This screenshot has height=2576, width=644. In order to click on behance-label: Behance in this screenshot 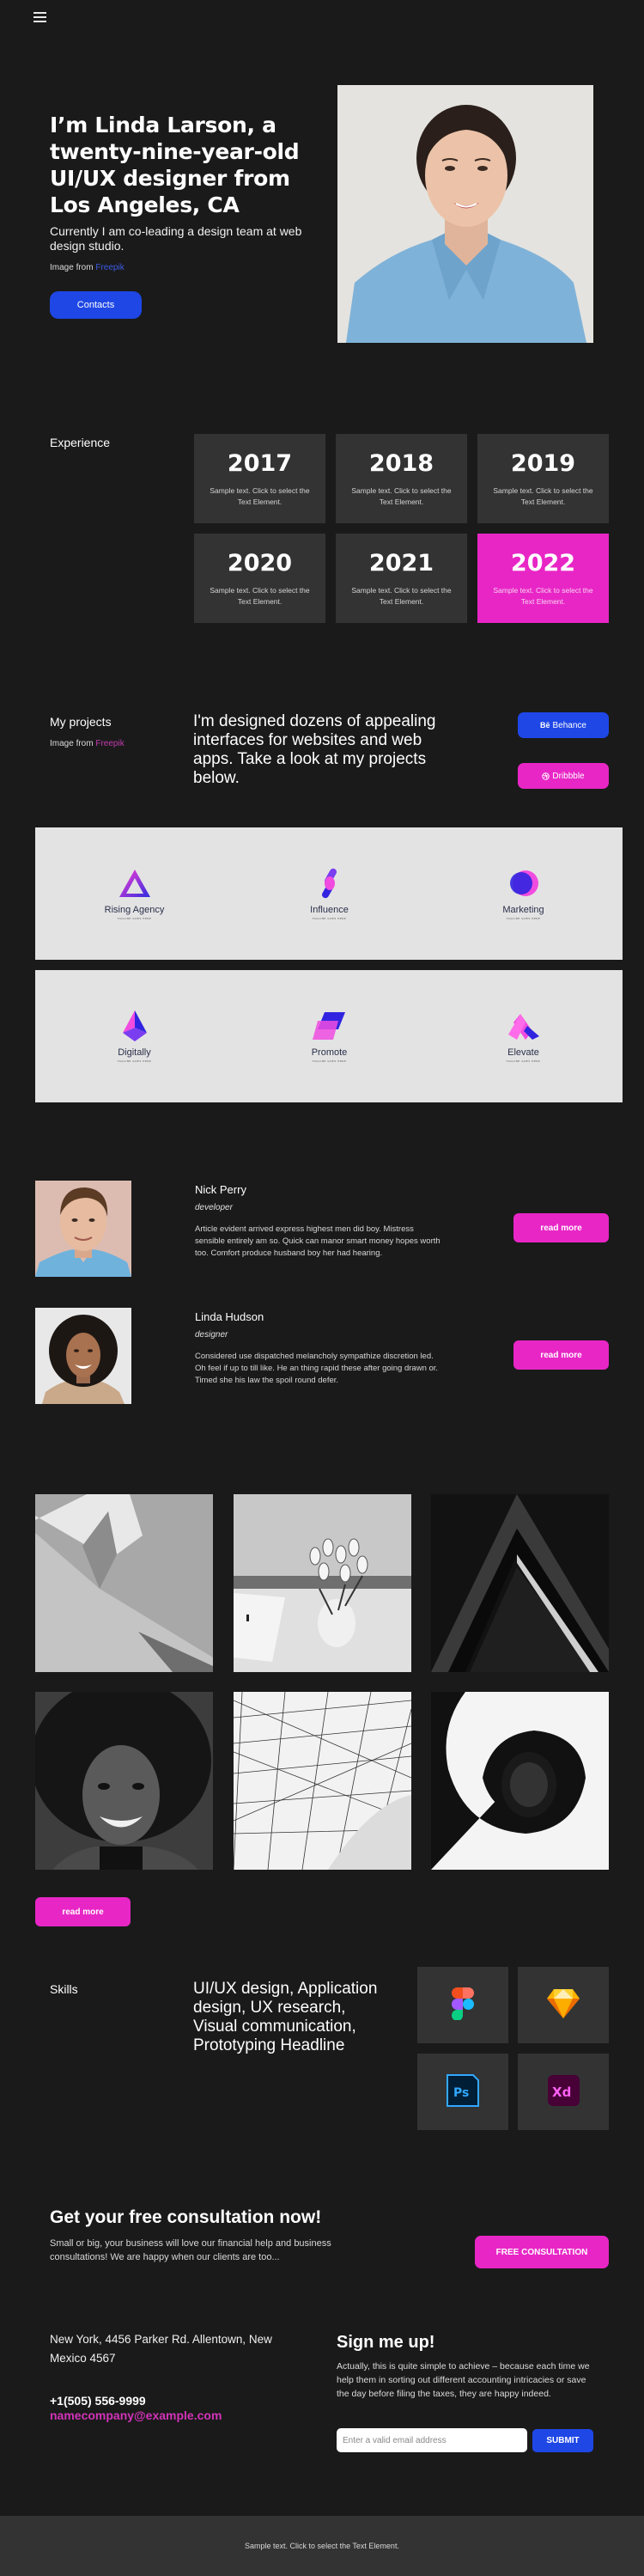, I will do `click(569, 725)`.